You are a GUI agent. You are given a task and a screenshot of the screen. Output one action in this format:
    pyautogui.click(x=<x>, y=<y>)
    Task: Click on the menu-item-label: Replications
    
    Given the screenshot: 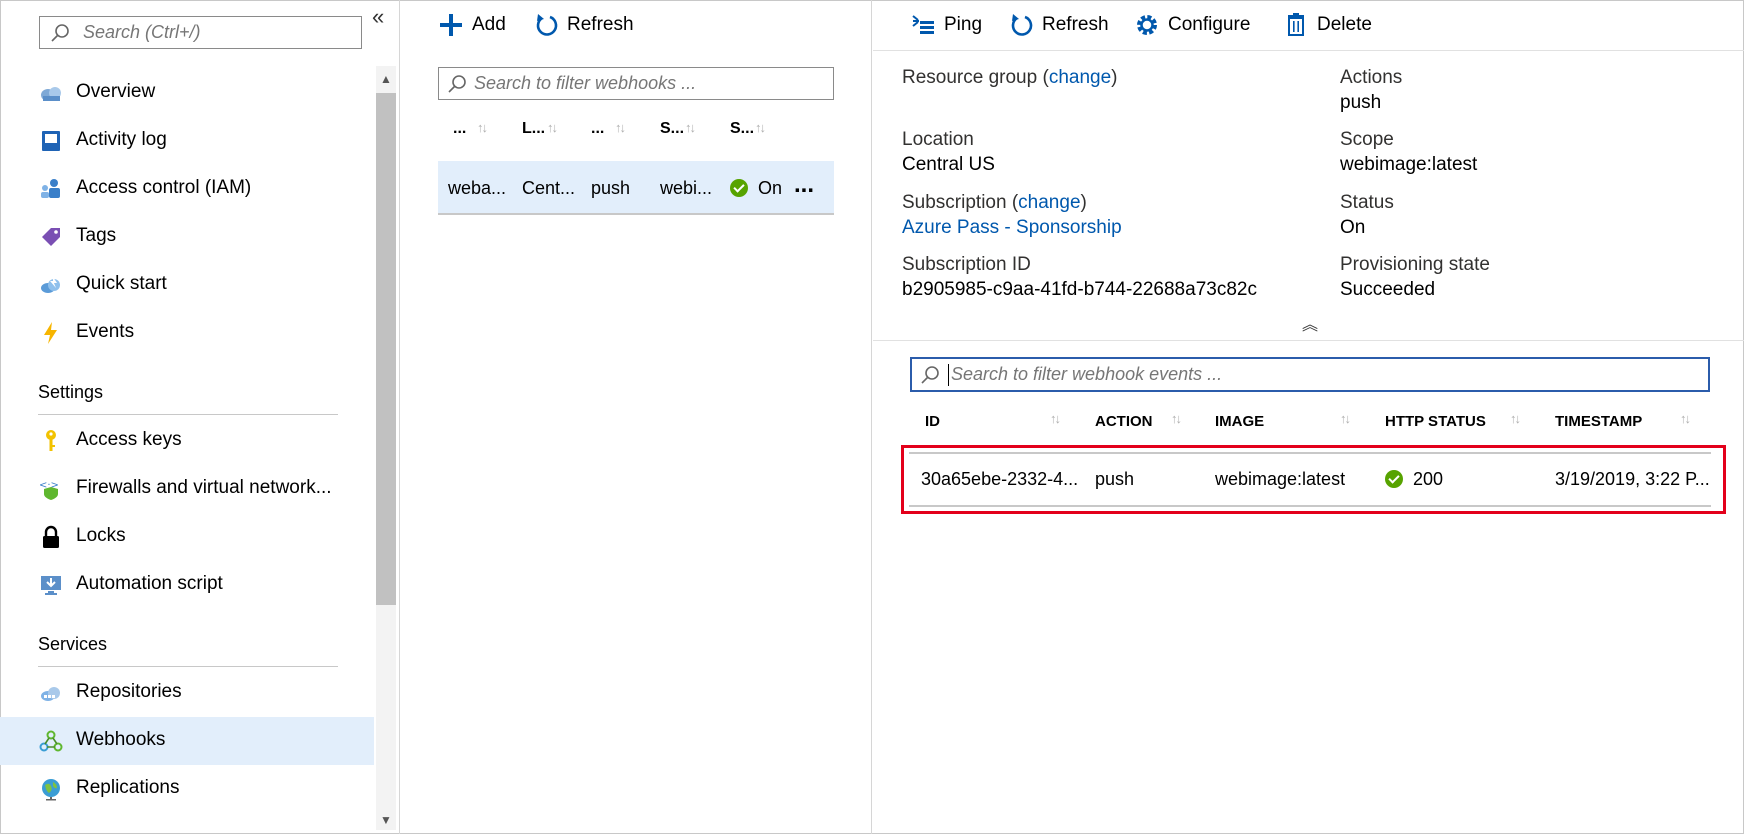 What is the action you would take?
    pyautogui.click(x=128, y=787)
    